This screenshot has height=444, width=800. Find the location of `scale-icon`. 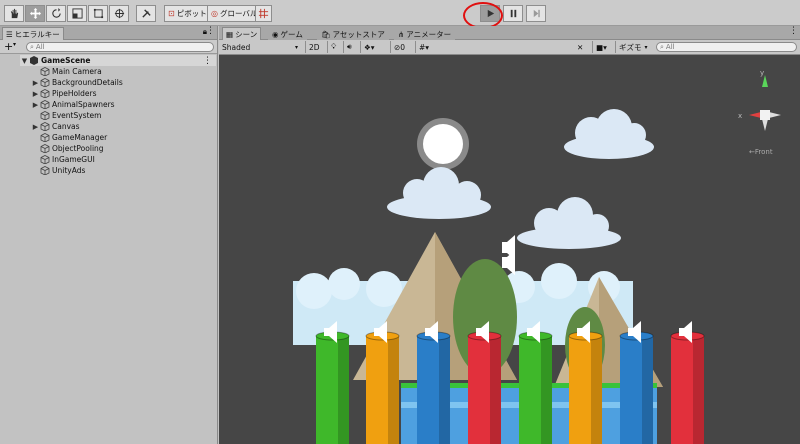

scale-icon is located at coordinates (77, 13).